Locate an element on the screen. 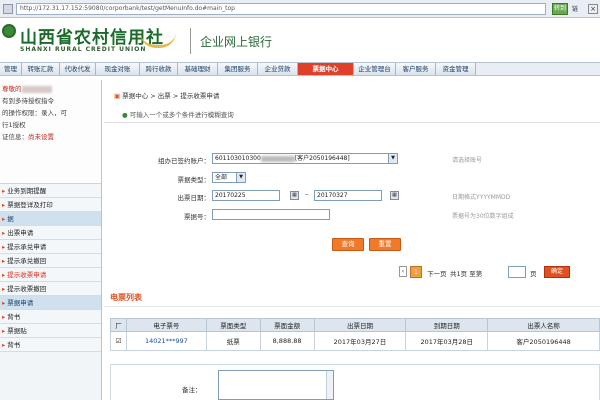 The image size is (600, 400). account-hint: 请选择账号 is located at coordinates (467, 160).